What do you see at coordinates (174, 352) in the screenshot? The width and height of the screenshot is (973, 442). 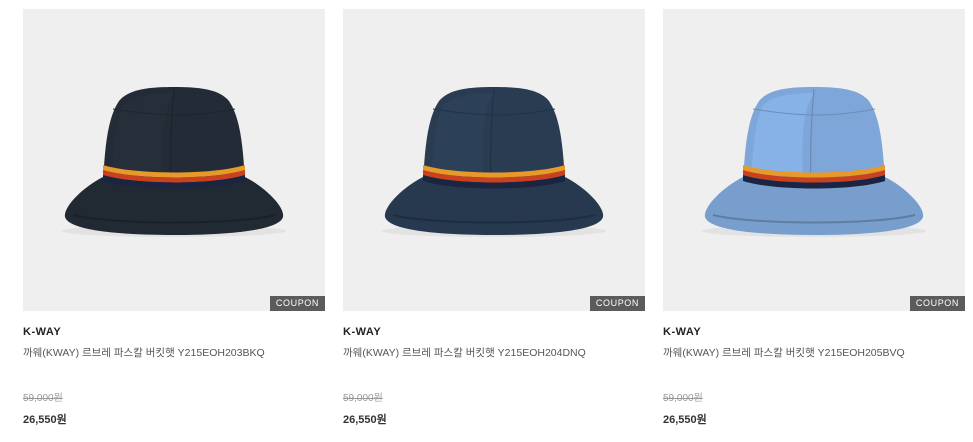 I see `product-name: 까웨(KWAY) 르브레 파스칼 버킷햇 Y215EOH203BKQ` at bounding box center [174, 352].